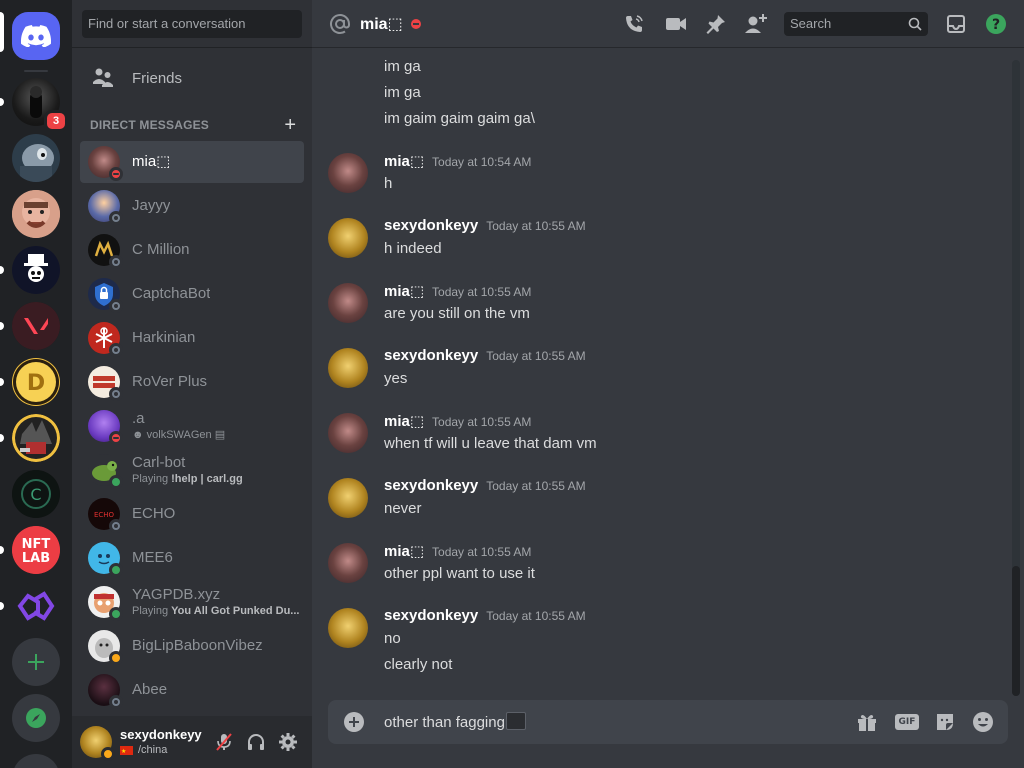 The width and height of the screenshot is (1024, 768). I want to click on scrollbar-thumb, so click(1016, 631).